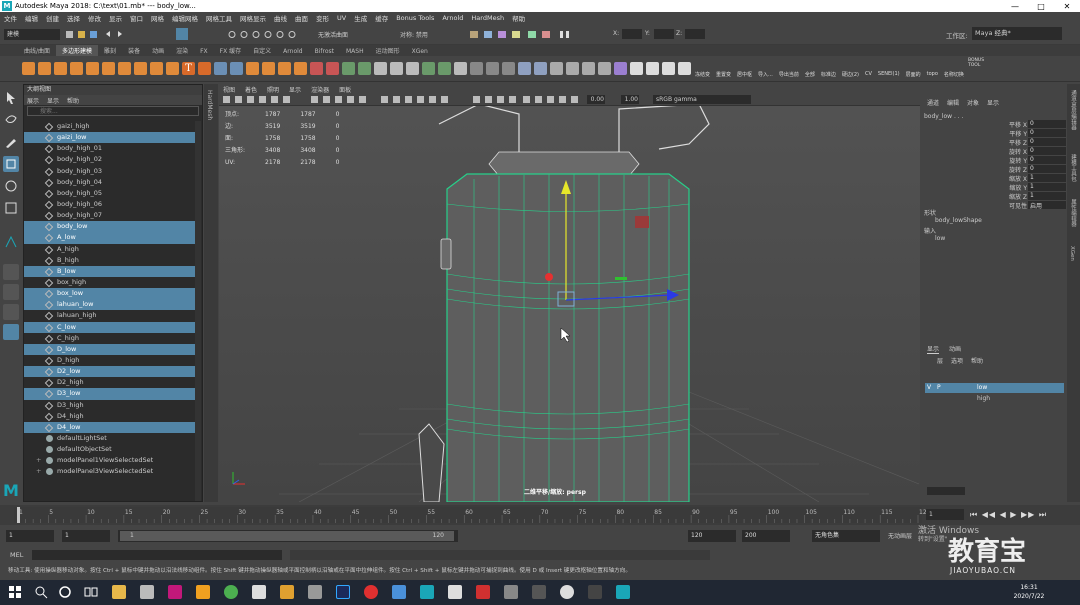  What do you see at coordinates (280, 18) in the screenshot?
I see `menu-curves: 曲线` at bounding box center [280, 18].